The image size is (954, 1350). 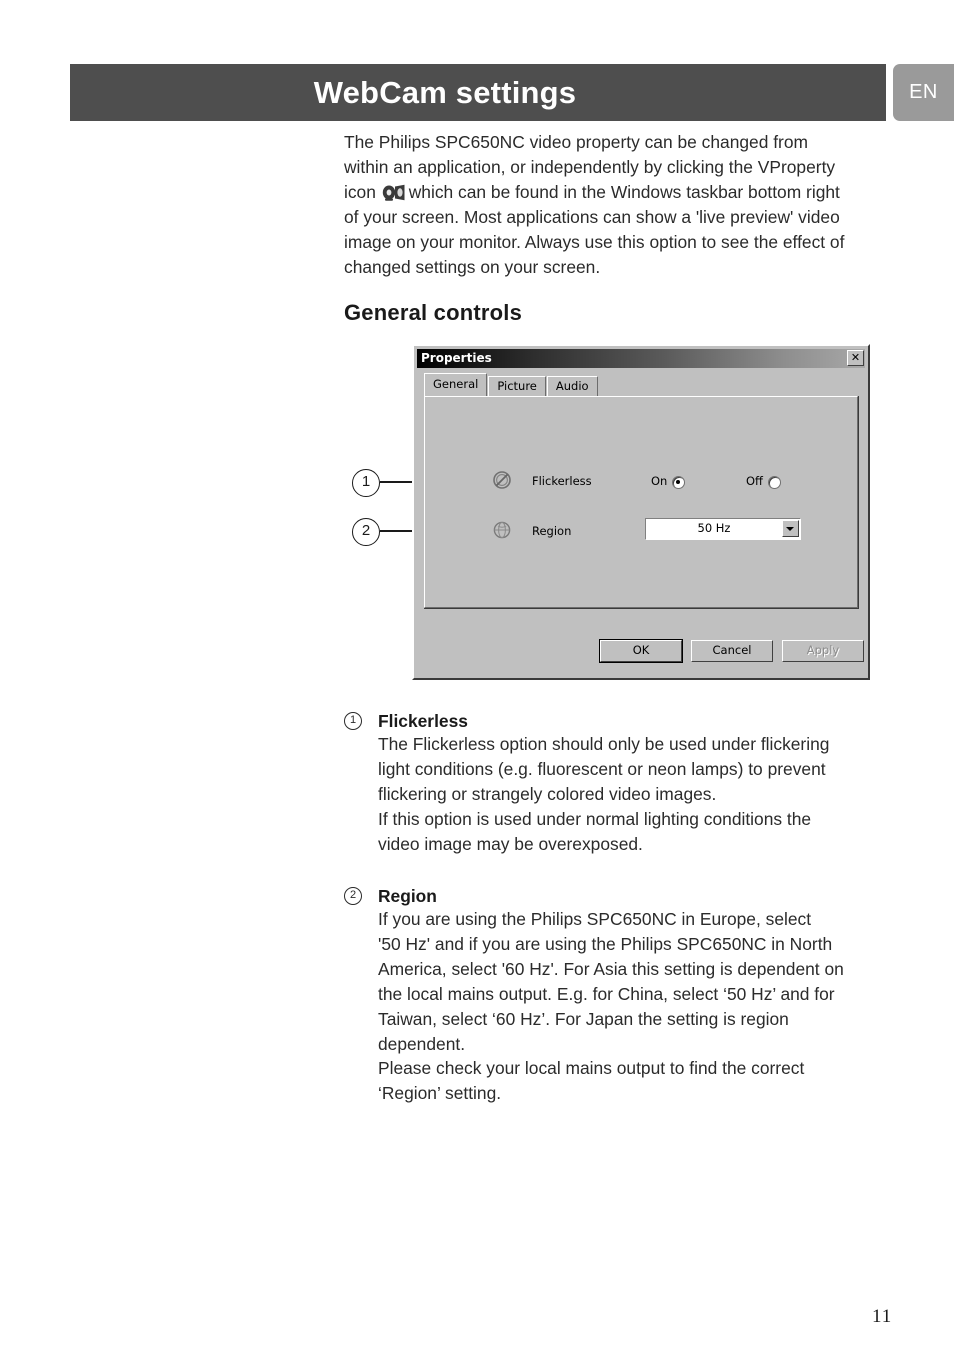 I want to click on dialog-title-bar: Properties ✕, so click(x=641, y=358).